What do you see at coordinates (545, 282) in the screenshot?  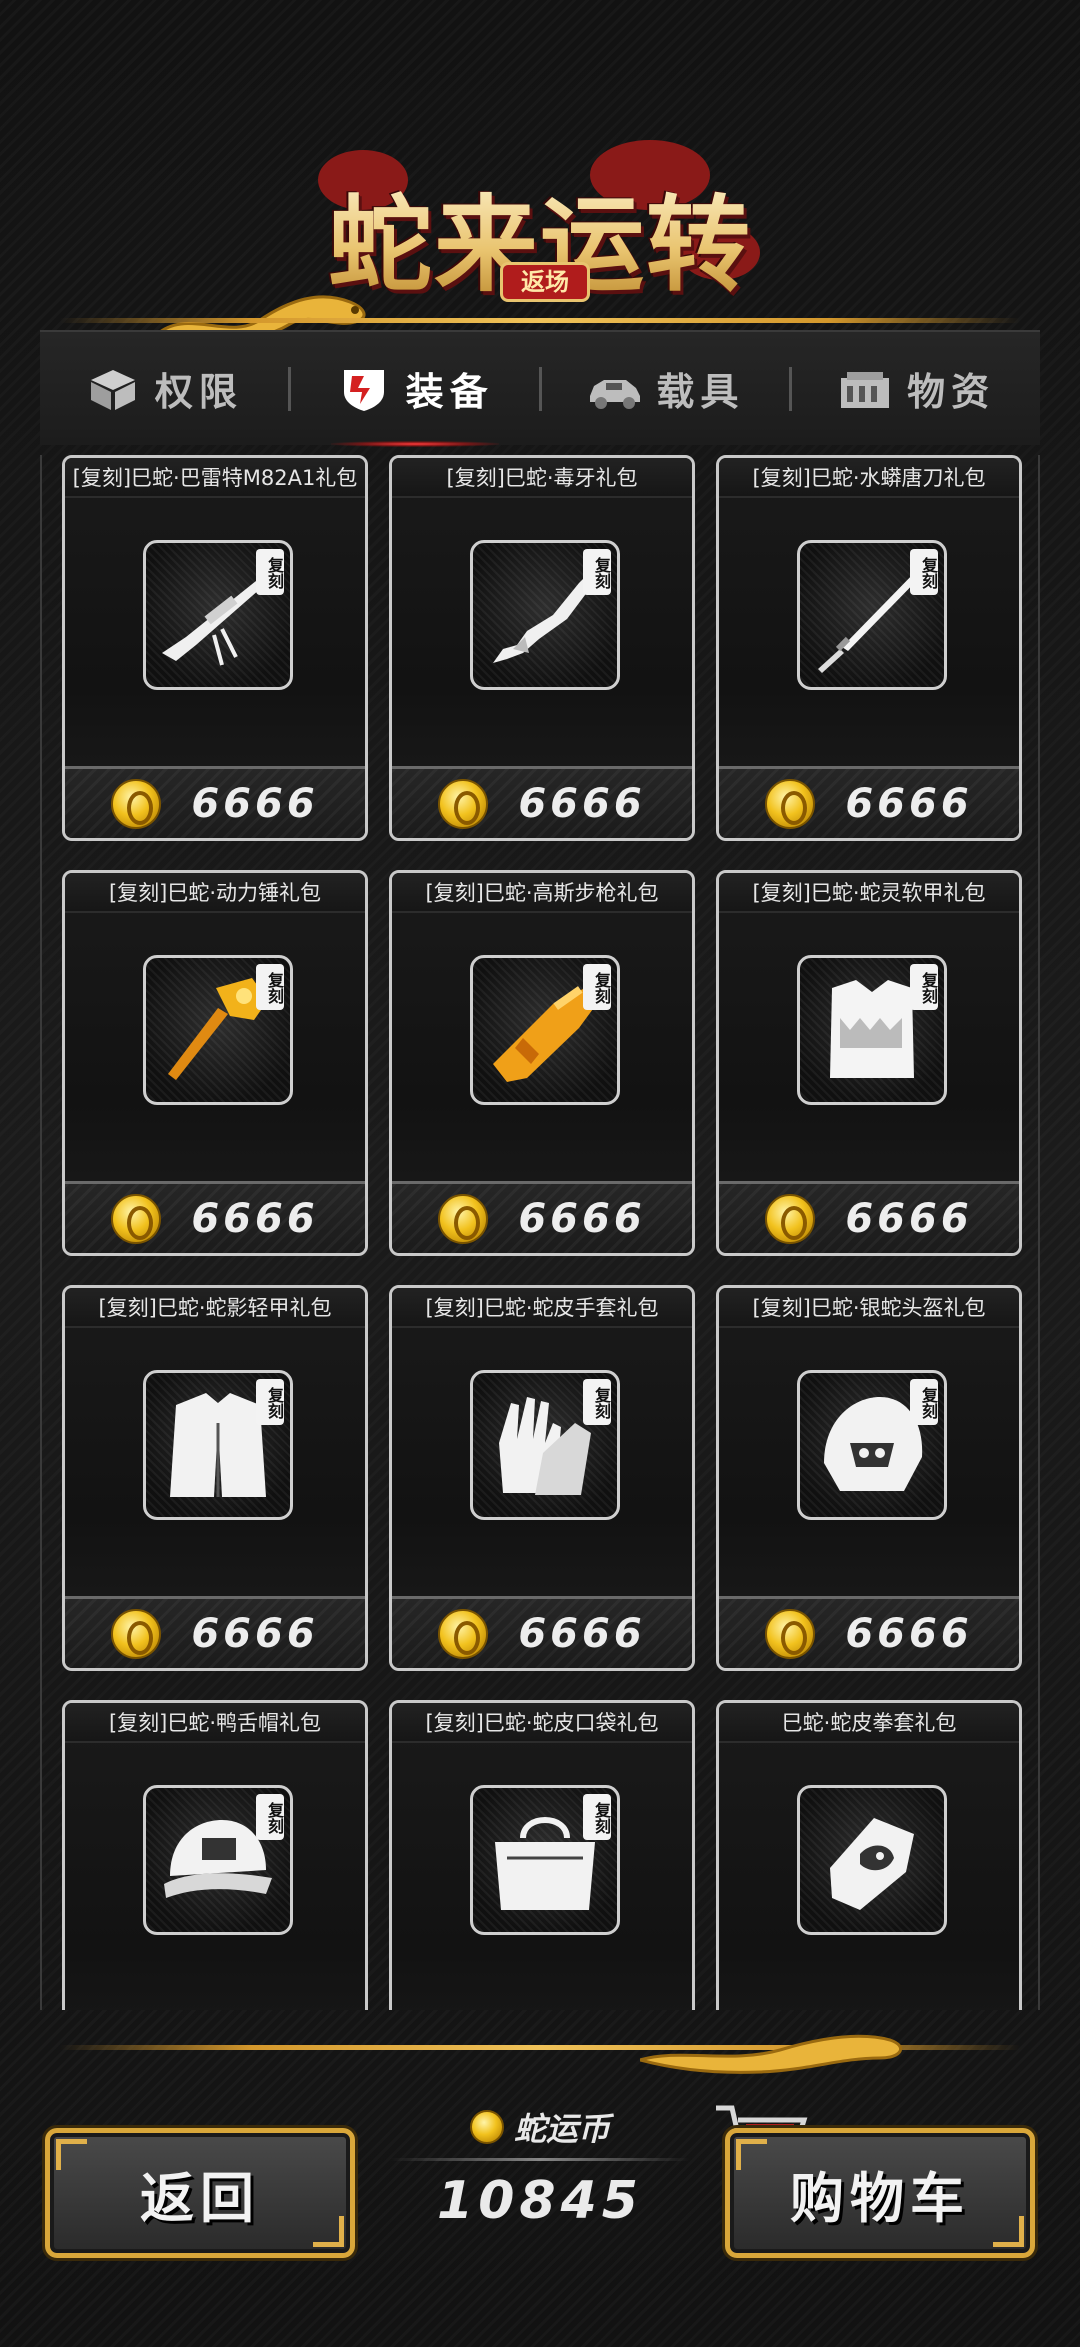 I see `title-subtitle-badge: 返场` at bounding box center [545, 282].